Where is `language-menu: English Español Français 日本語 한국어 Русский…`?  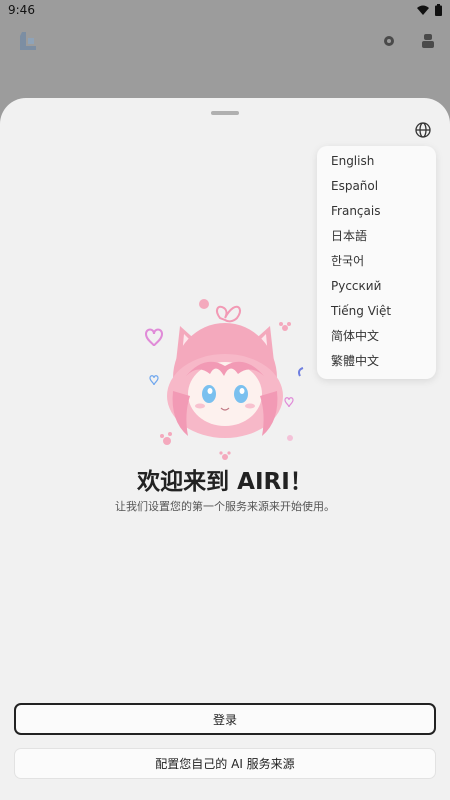 language-menu: English Español Français 日本語 한국어 Русский… is located at coordinates (376, 262).